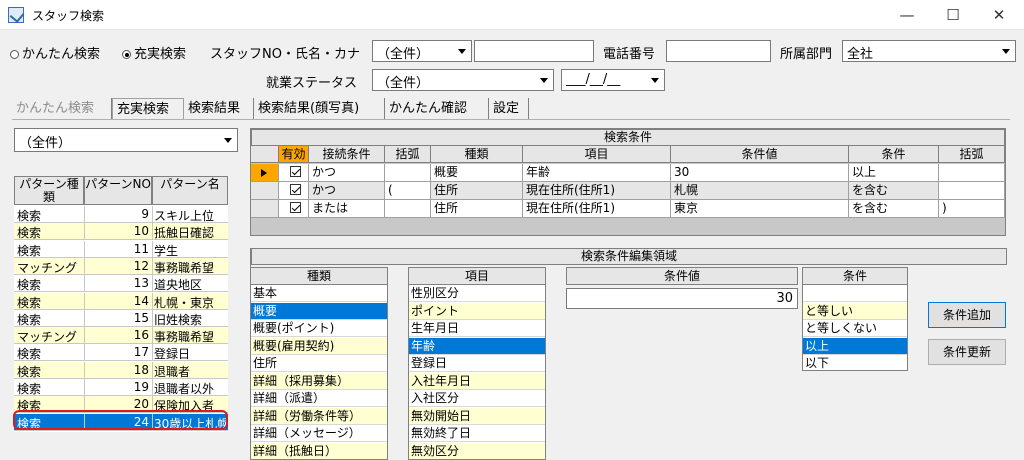  I want to click on condition-kind-cell: 概要, so click(477, 173).